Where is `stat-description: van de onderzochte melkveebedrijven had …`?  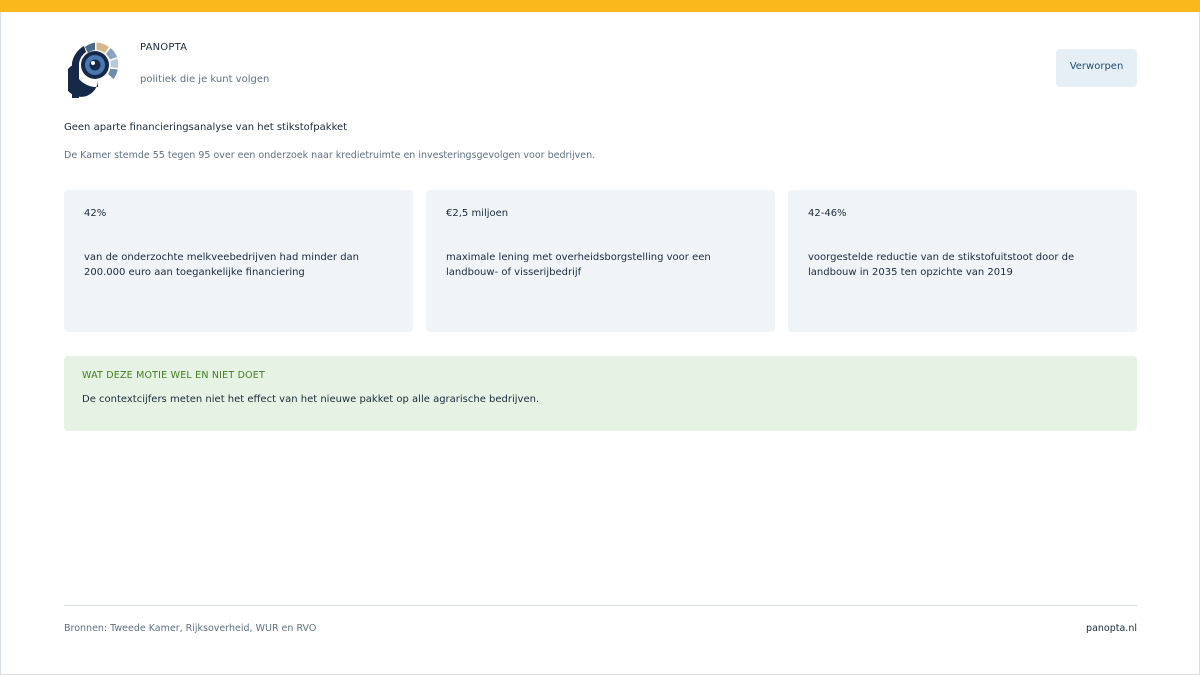
stat-description: van de onderzochte melkveebedrijven had … is located at coordinates (222, 265).